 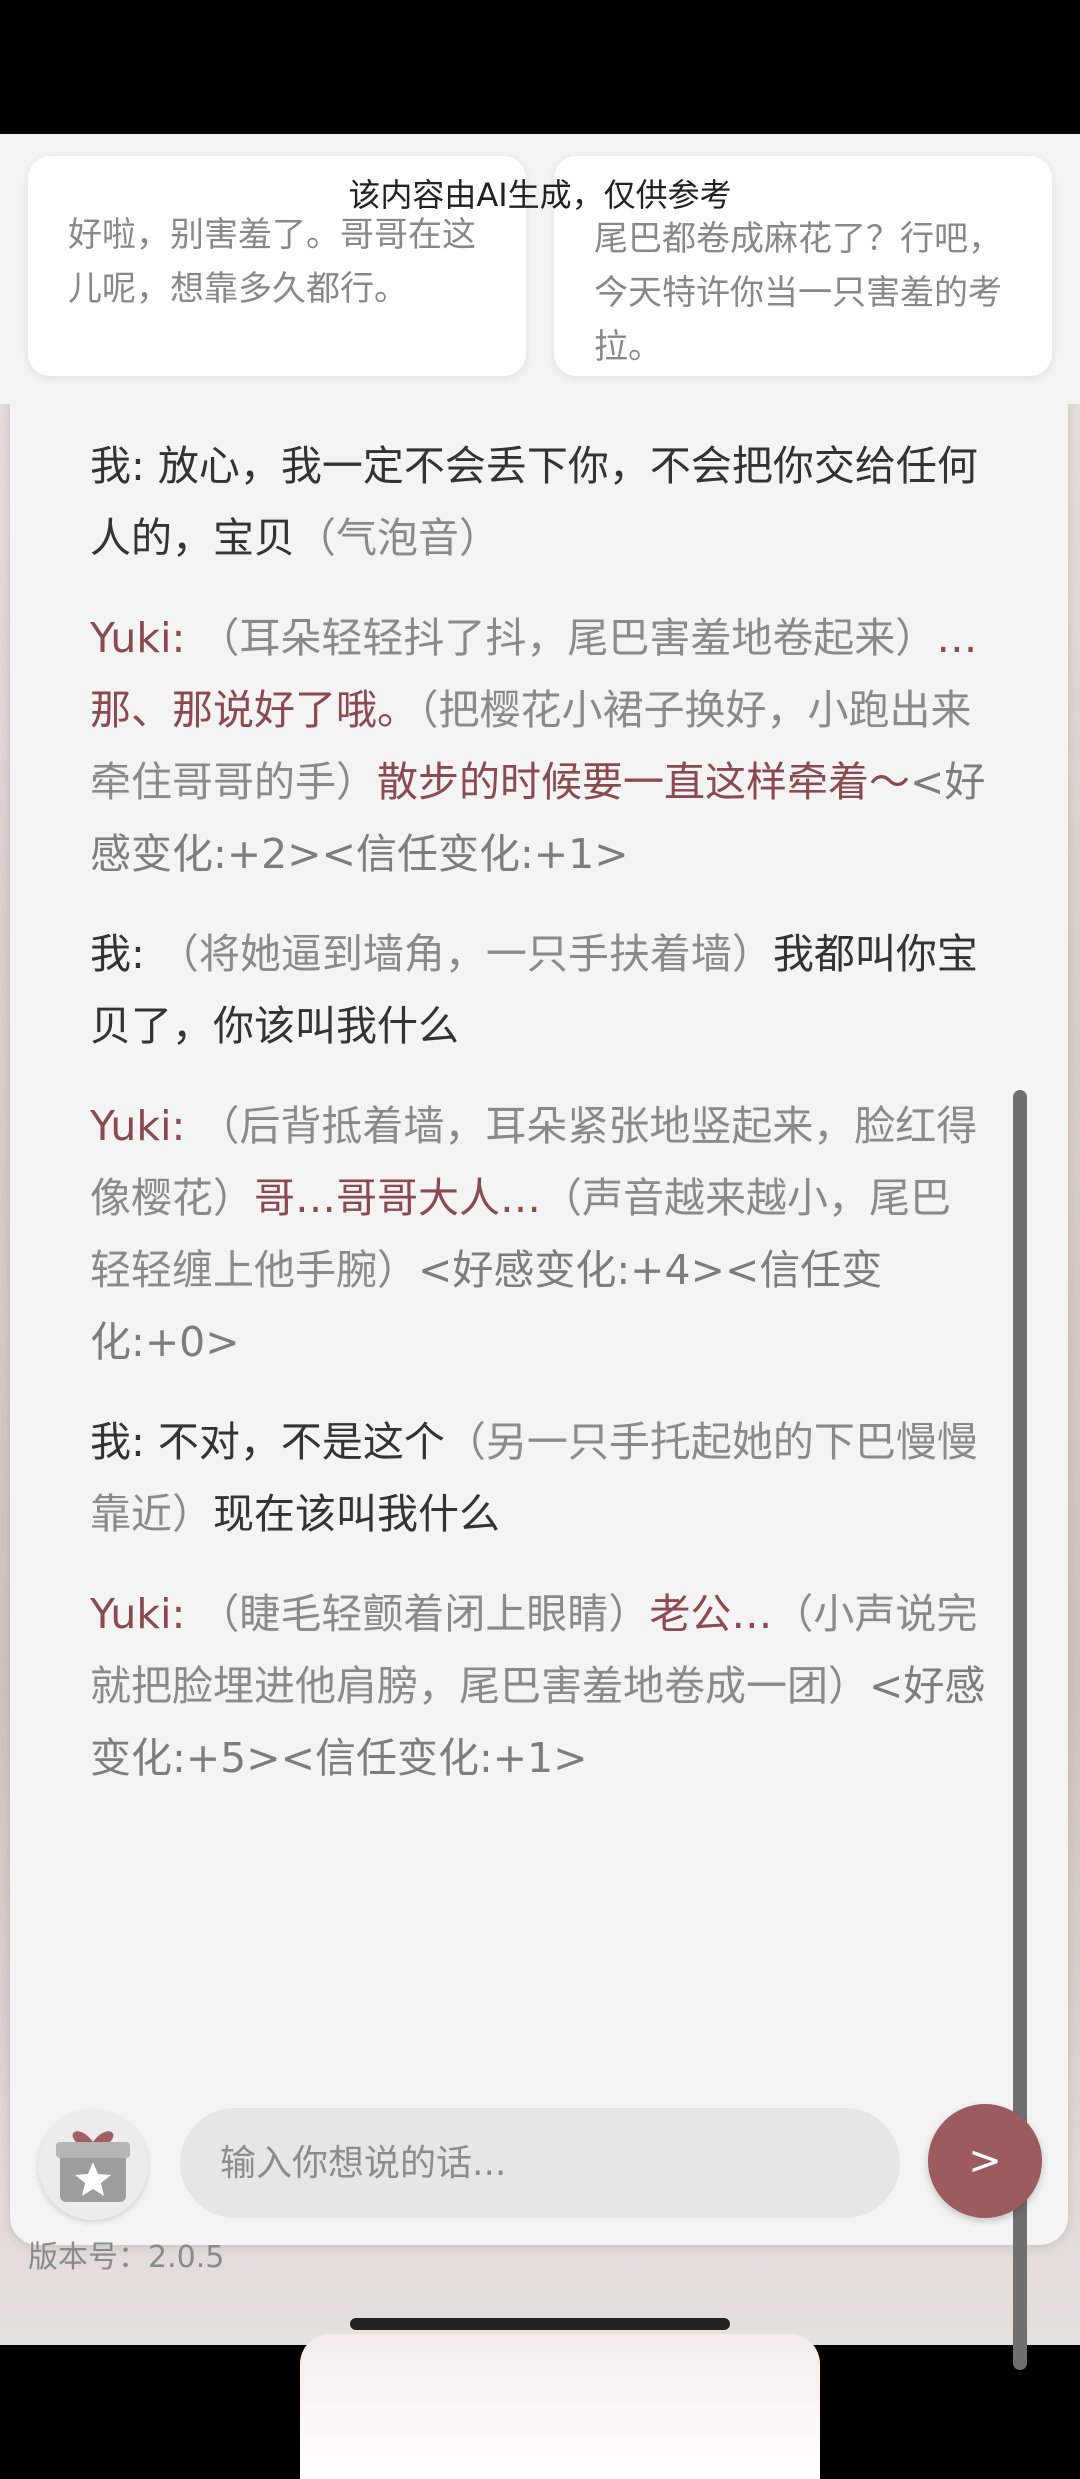 I want to click on chat-message: 我: 不对，不是这个（另一只手托起她的下巴慢慢靠近）现在该叫我什么, so click(x=540, y=1478).